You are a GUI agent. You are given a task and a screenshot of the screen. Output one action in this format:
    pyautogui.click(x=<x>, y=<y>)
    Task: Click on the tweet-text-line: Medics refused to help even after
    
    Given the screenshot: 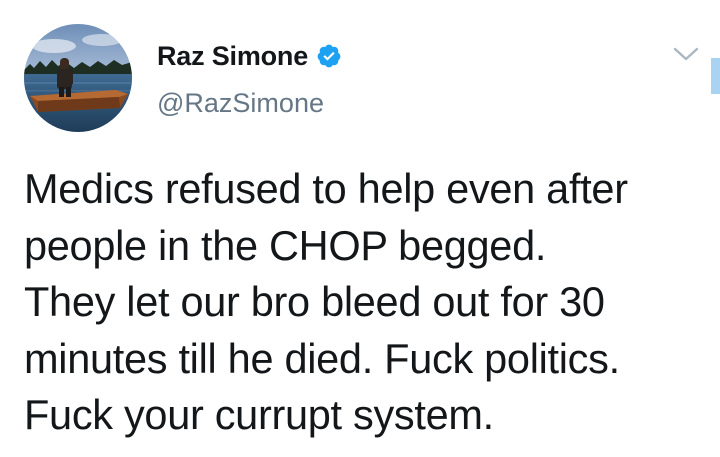 What is the action you would take?
    pyautogui.click(x=326, y=188)
    